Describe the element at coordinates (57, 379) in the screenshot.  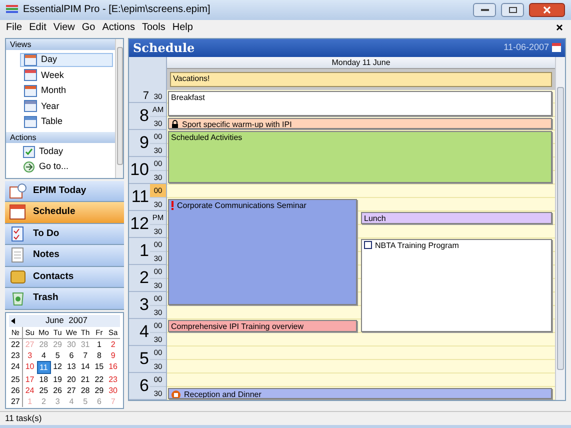
I see `calendar-day: 19` at that location.